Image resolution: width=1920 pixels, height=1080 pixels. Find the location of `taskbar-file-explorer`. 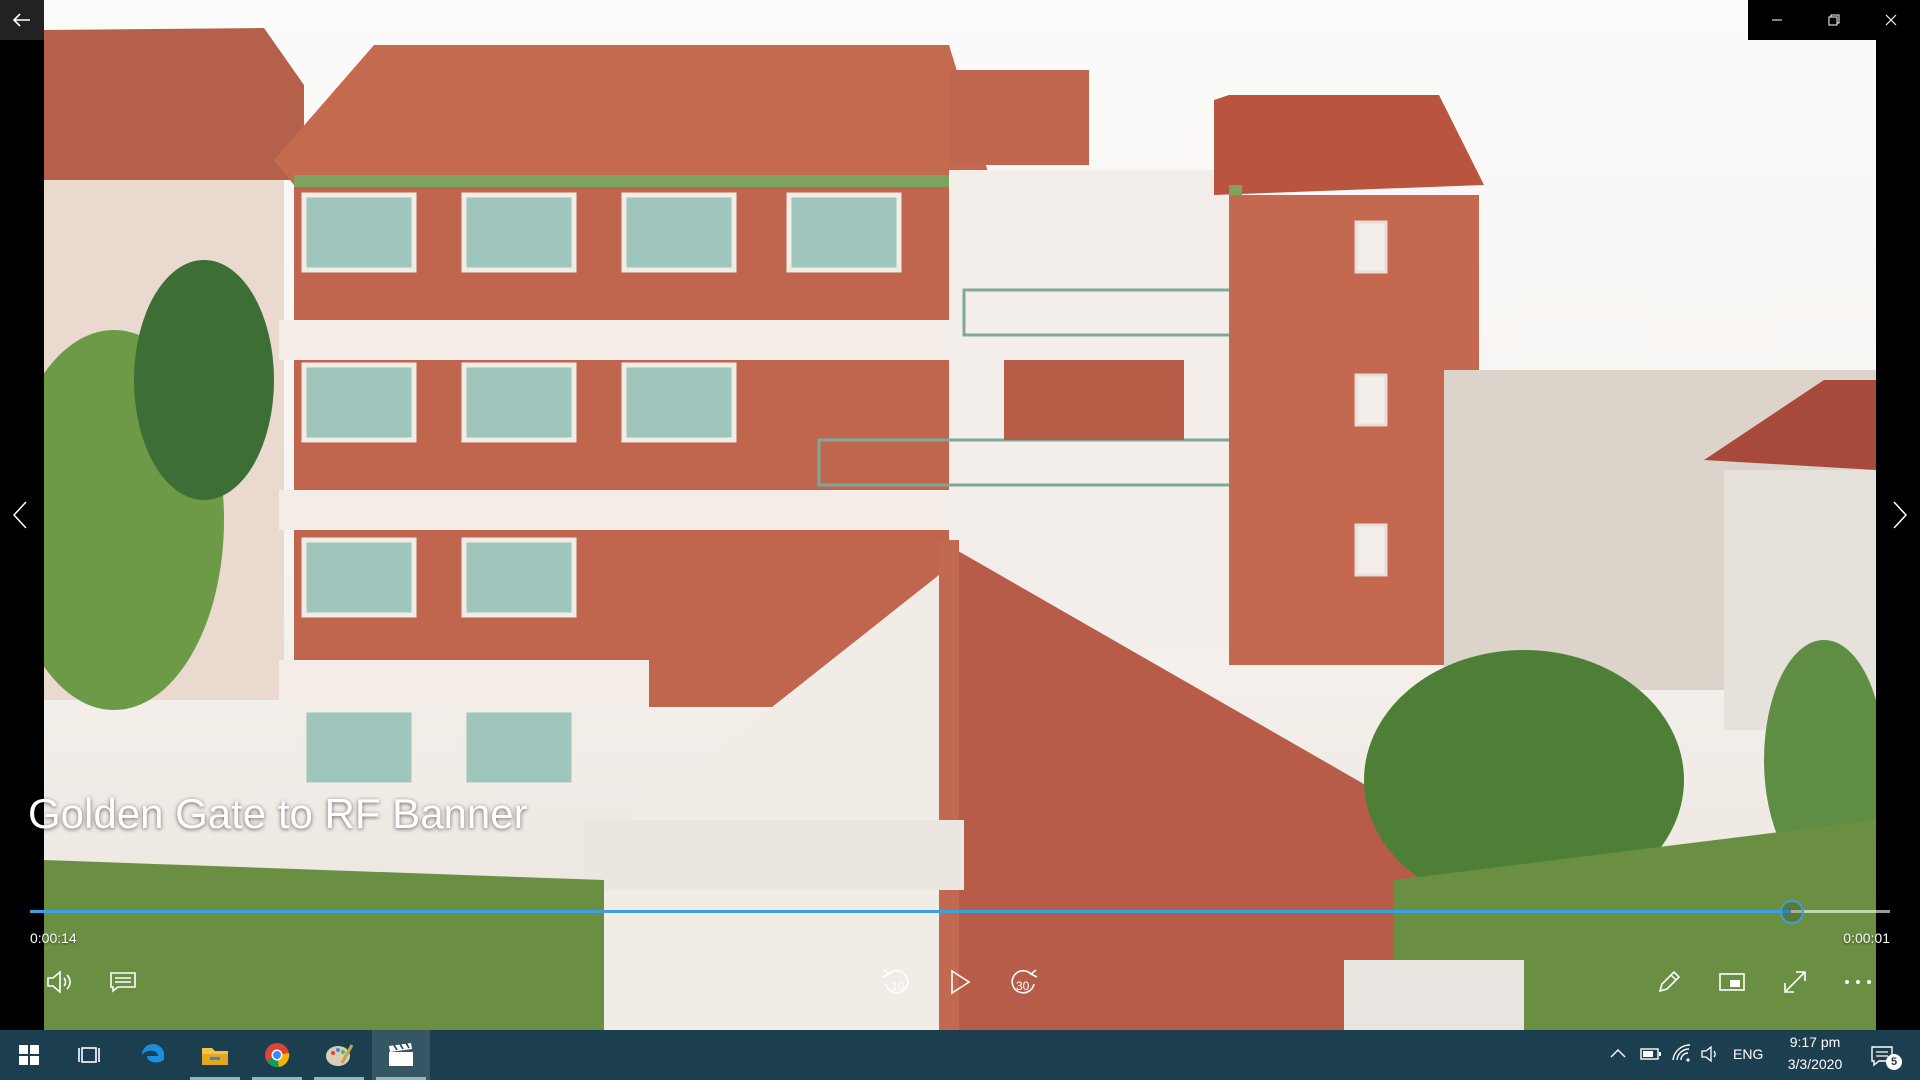

taskbar-file-explorer is located at coordinates (215, 1055).